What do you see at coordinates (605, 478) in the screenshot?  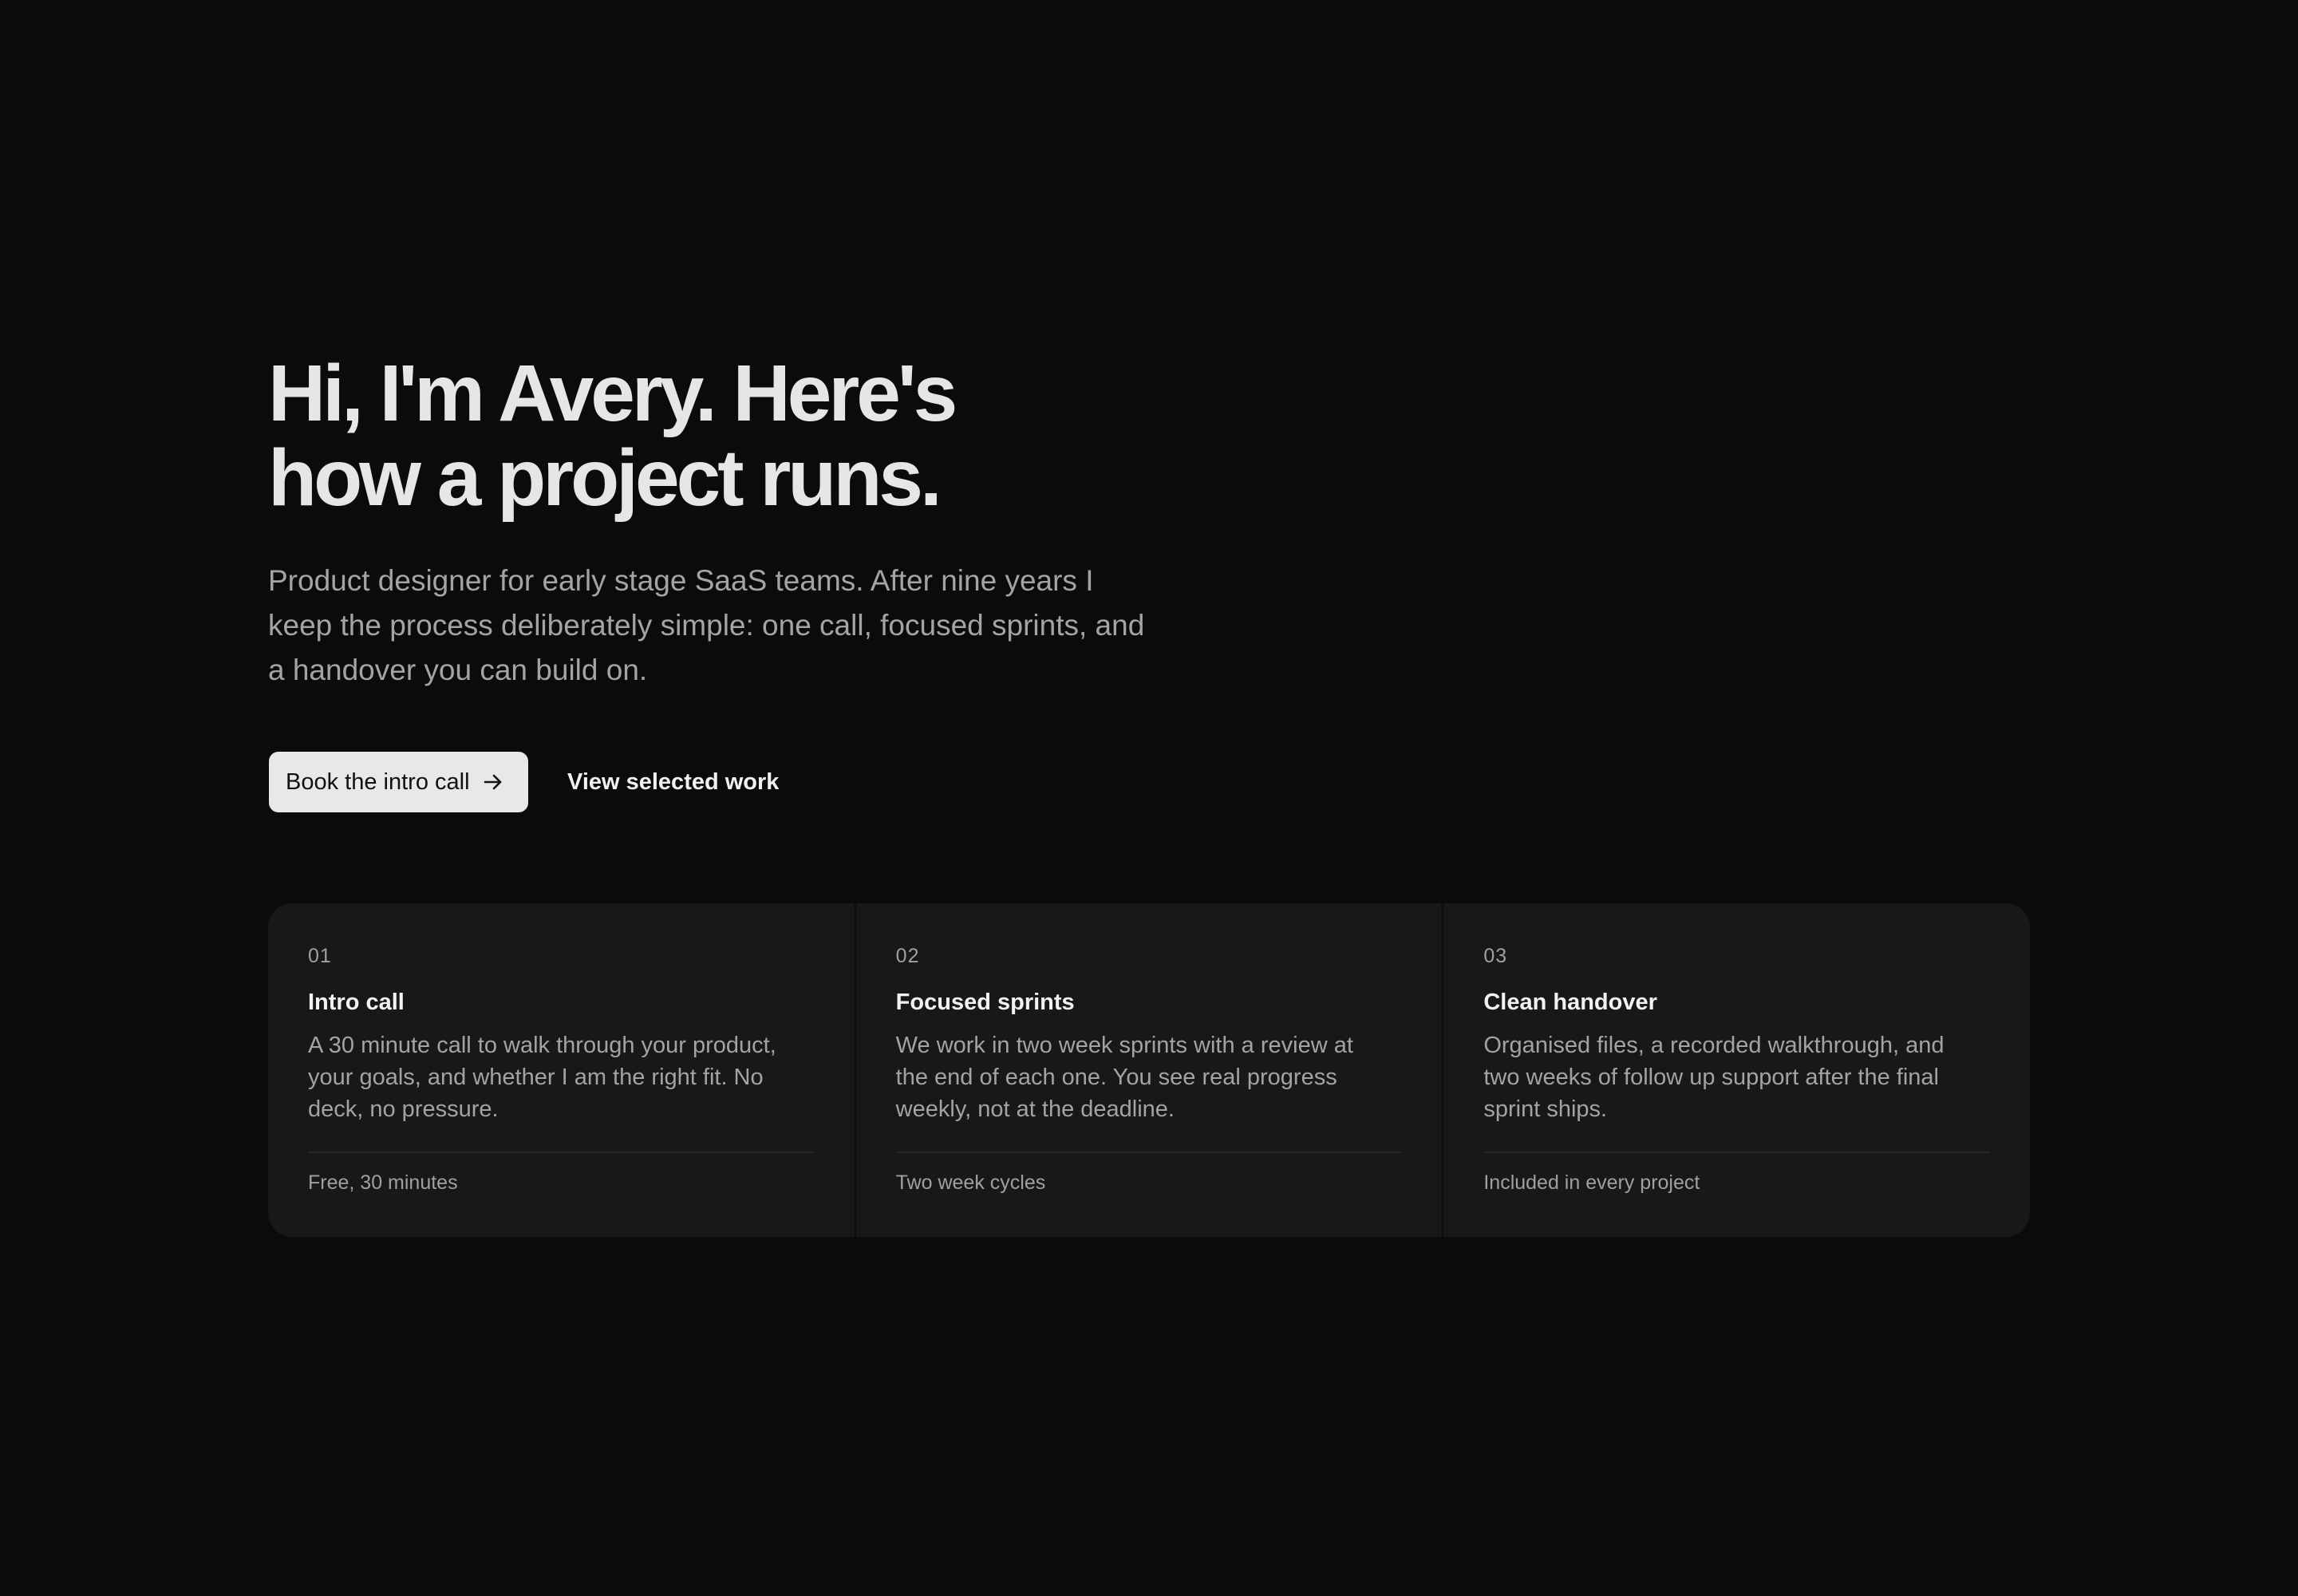 I see `headline-line-2: how a project runs.` at bounding box center [605, 478].